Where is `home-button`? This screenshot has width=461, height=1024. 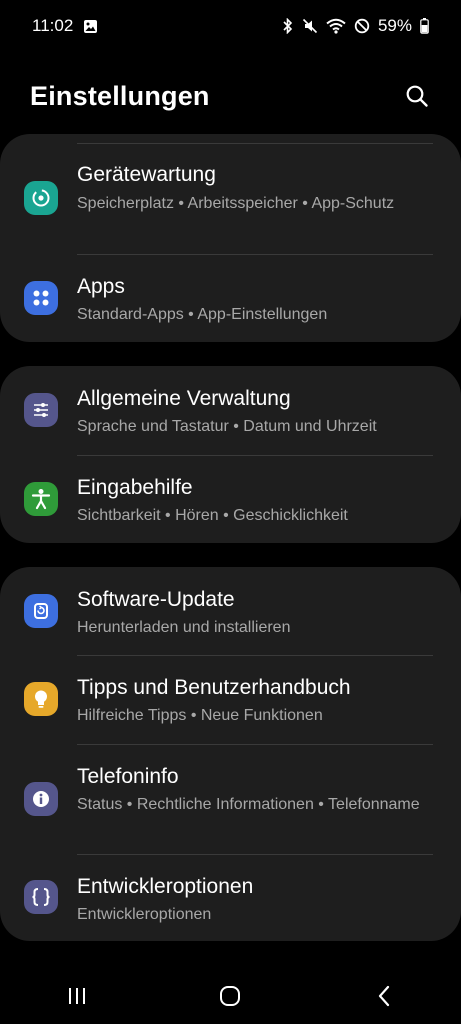 home-button is located at coordinates (230, 996).